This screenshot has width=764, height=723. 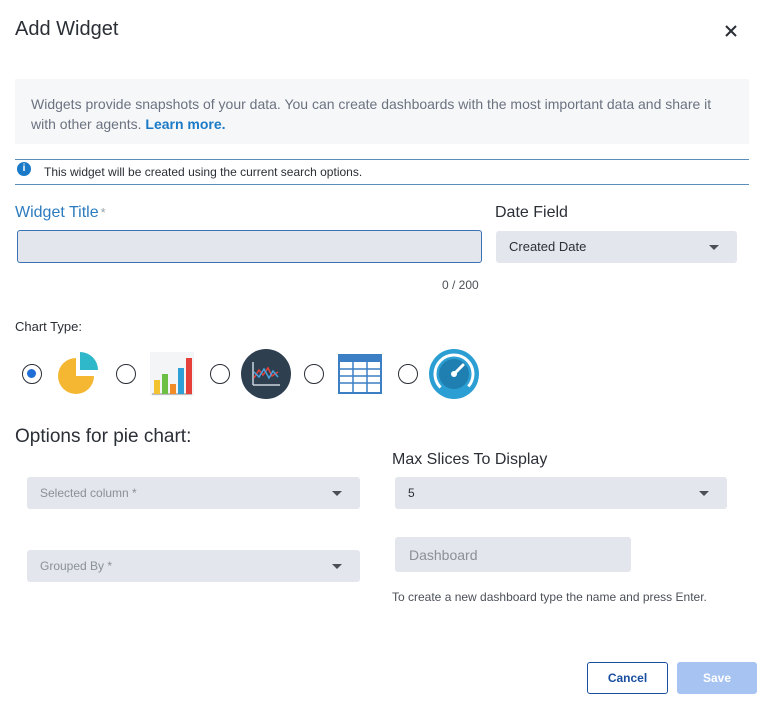 What do you see at coordinates (172, 374) in the screenshot?
I see `bar-chart-icon` at bounding box center [172, 374].